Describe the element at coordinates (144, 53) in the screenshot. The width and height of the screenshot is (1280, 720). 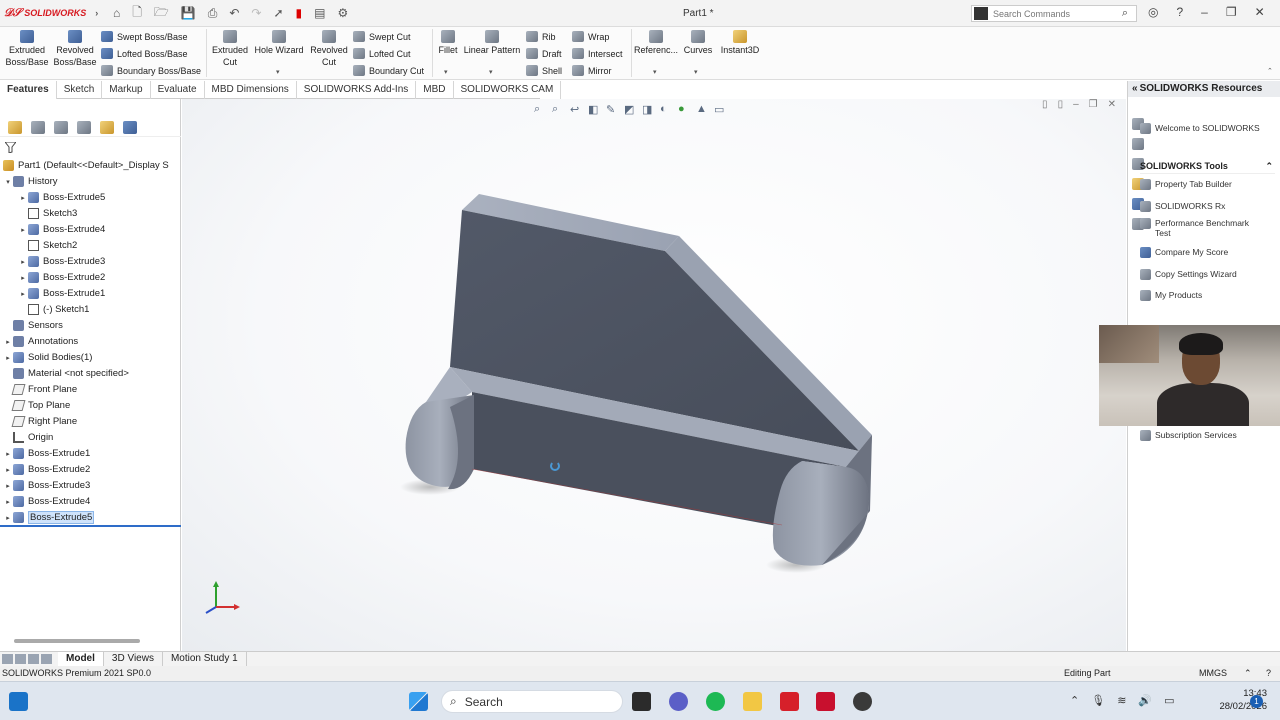
I see `lofted-boss-button: Lofted Boss/Base` at that location.